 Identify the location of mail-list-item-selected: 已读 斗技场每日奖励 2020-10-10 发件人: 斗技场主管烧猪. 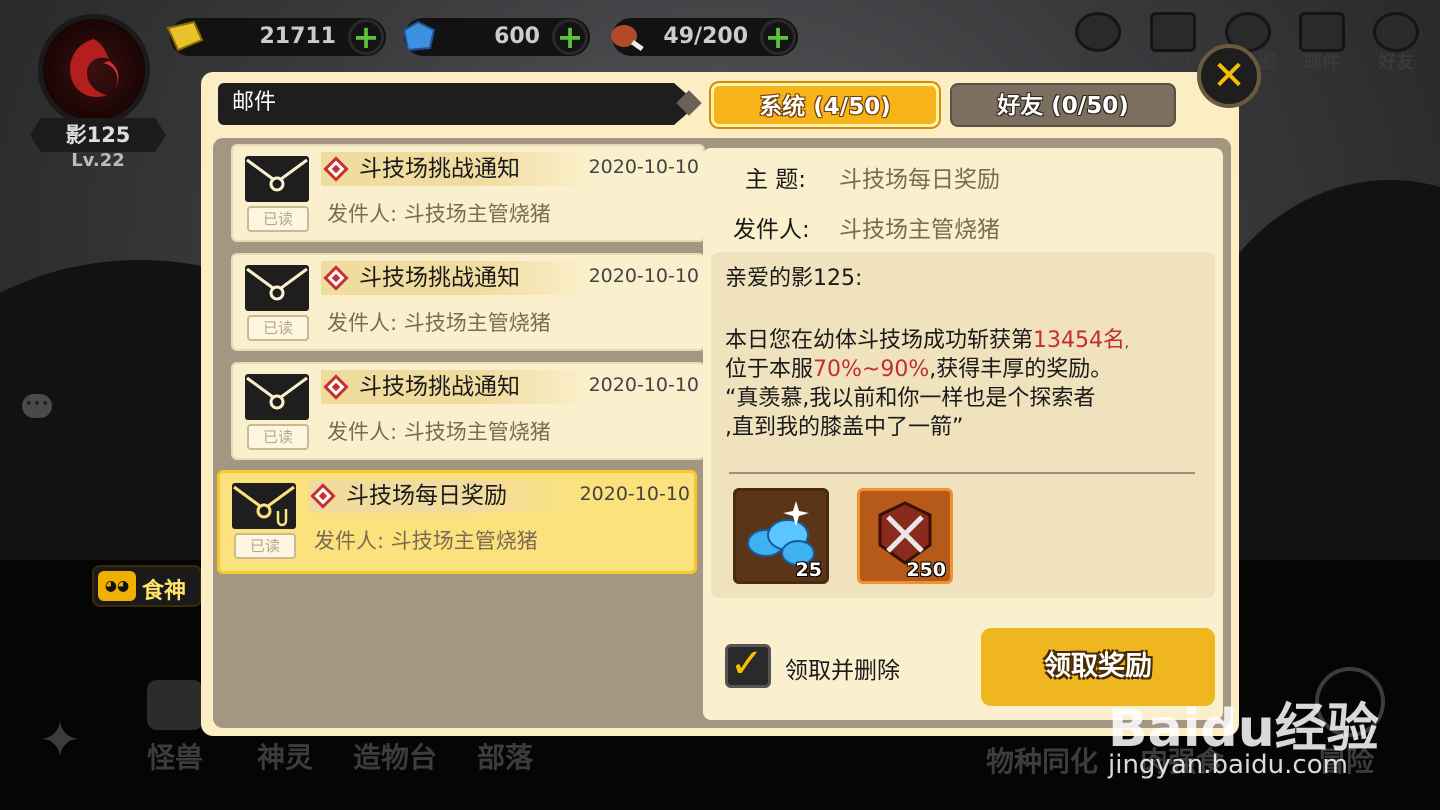
(457, 522).